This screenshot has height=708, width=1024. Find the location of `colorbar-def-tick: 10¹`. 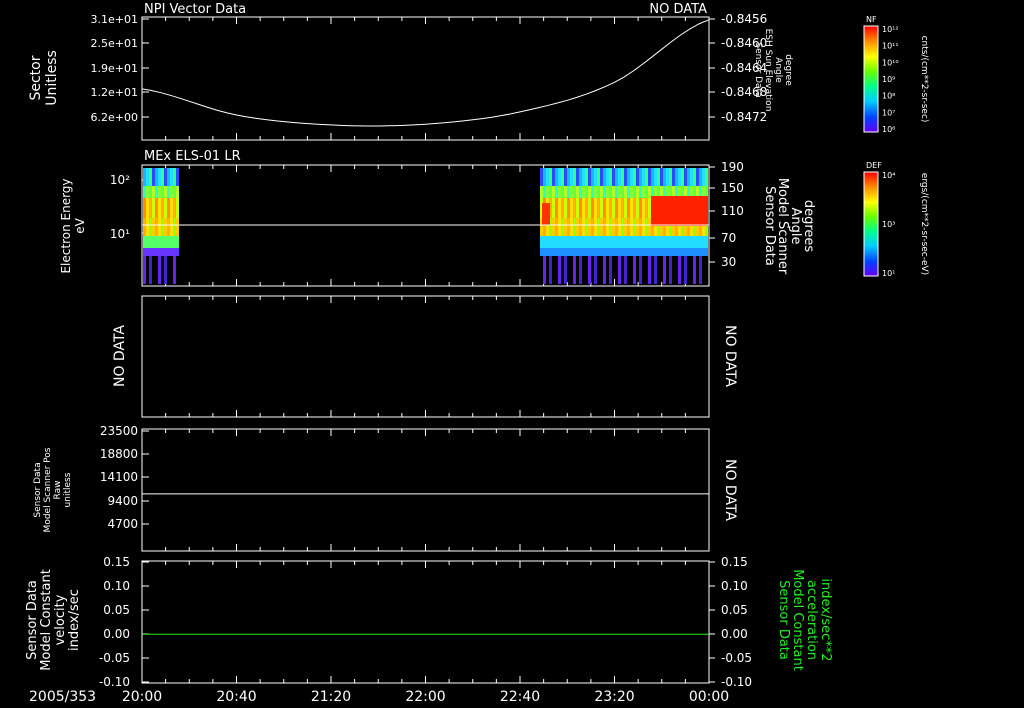

colorbar-def-tick: 10¹ is located at coordinates (888, 273).